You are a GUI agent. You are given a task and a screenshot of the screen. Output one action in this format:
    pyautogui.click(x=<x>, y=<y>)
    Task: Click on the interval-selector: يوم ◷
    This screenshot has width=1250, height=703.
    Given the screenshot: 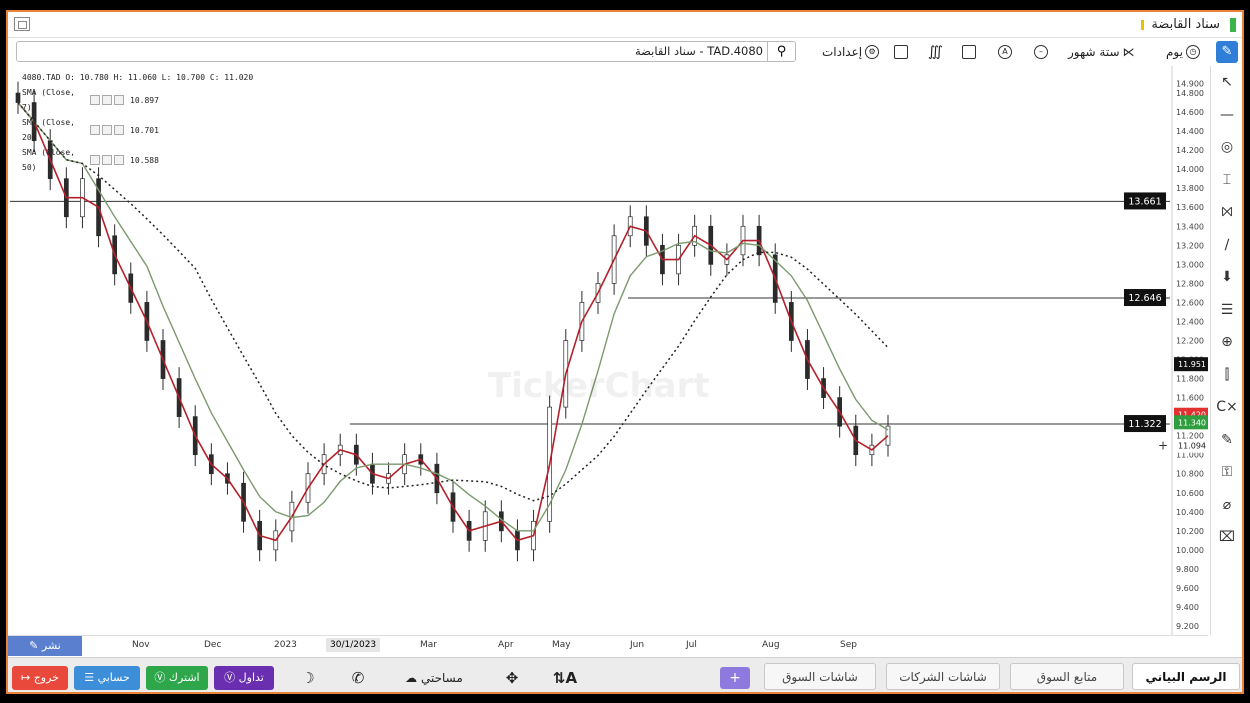 What is the action you would take?
    pyautogui.click(x=1183, y=52)
    